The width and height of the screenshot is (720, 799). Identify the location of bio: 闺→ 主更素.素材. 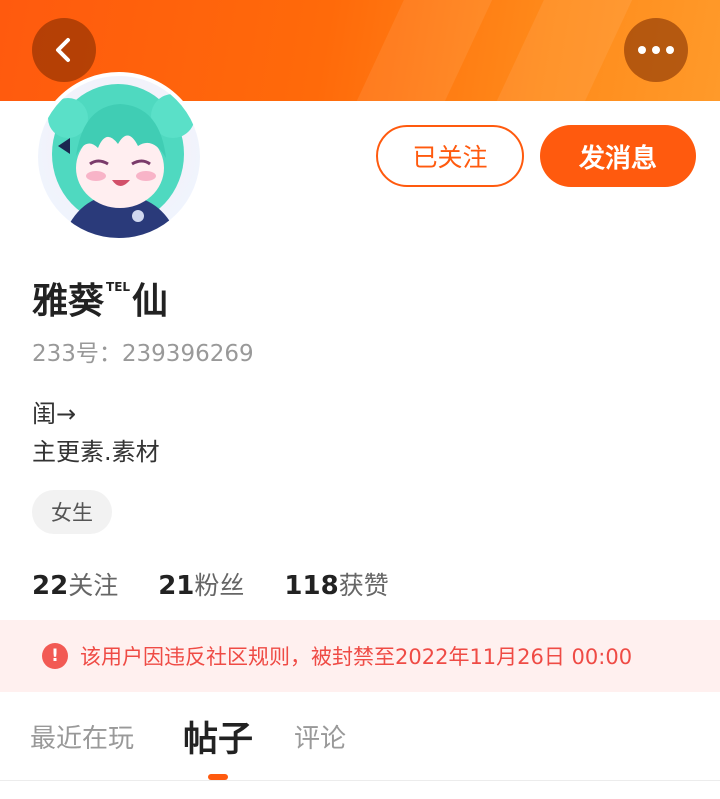
(96, 433).